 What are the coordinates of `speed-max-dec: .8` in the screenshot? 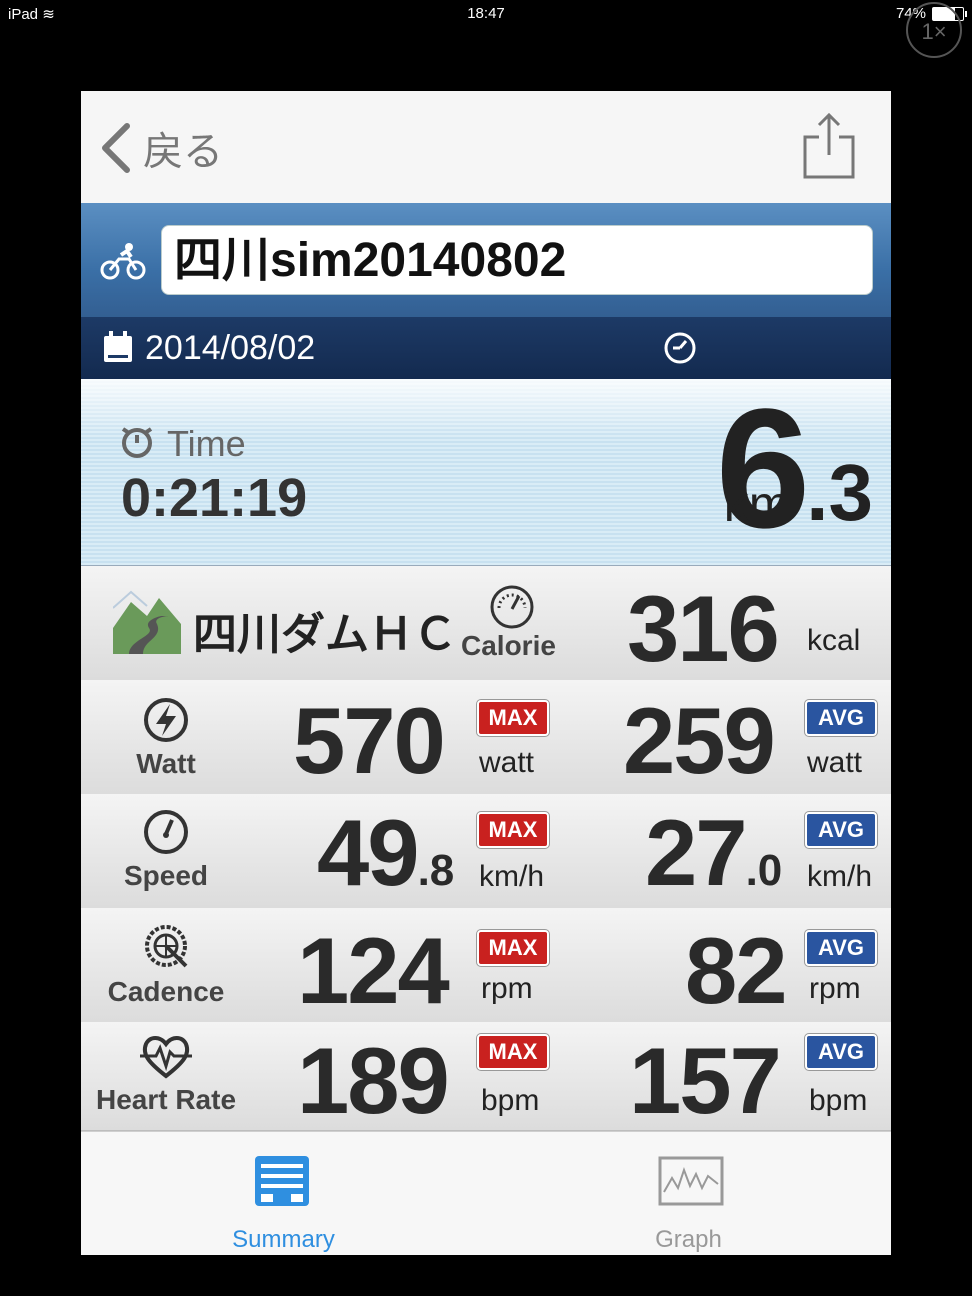 It's located at (436, 870).